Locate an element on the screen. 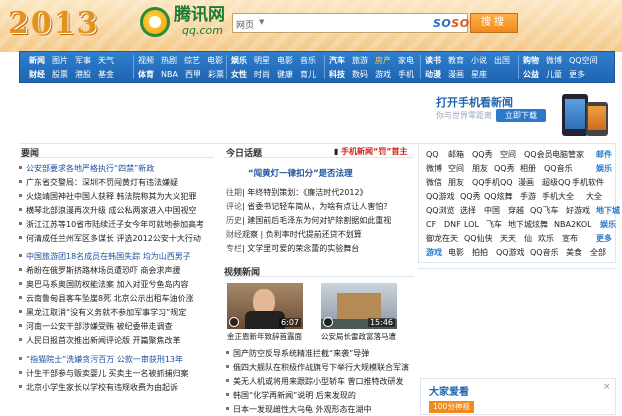 The image size is (622, 416). news-item: 何清成任兰州军区多谋长 评选2012公安十大行动 is located at coordinates (116, 238).